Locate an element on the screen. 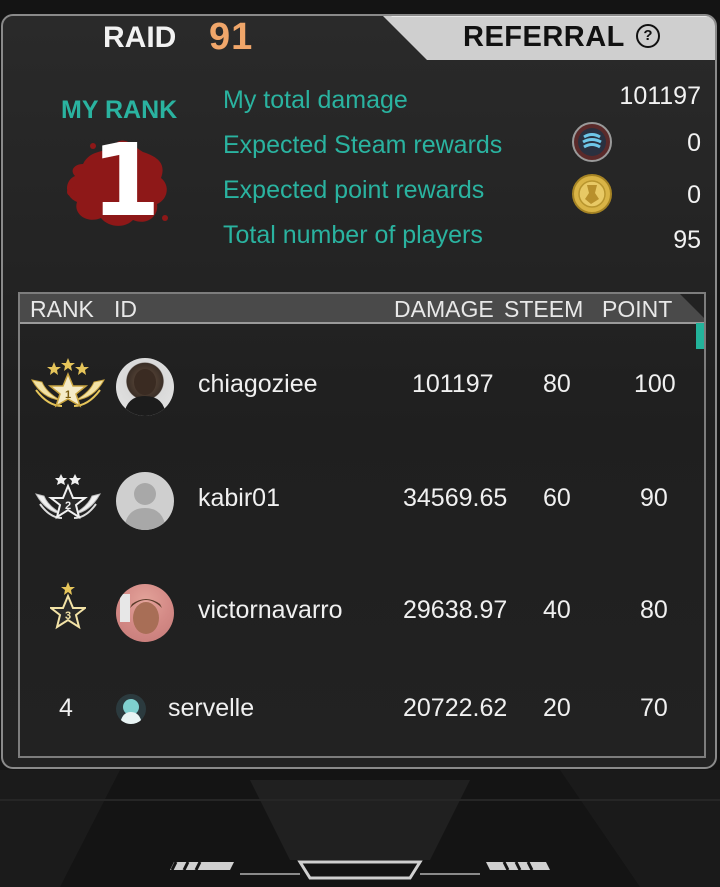  player-point: 100 is located at coordinates (655, 384).